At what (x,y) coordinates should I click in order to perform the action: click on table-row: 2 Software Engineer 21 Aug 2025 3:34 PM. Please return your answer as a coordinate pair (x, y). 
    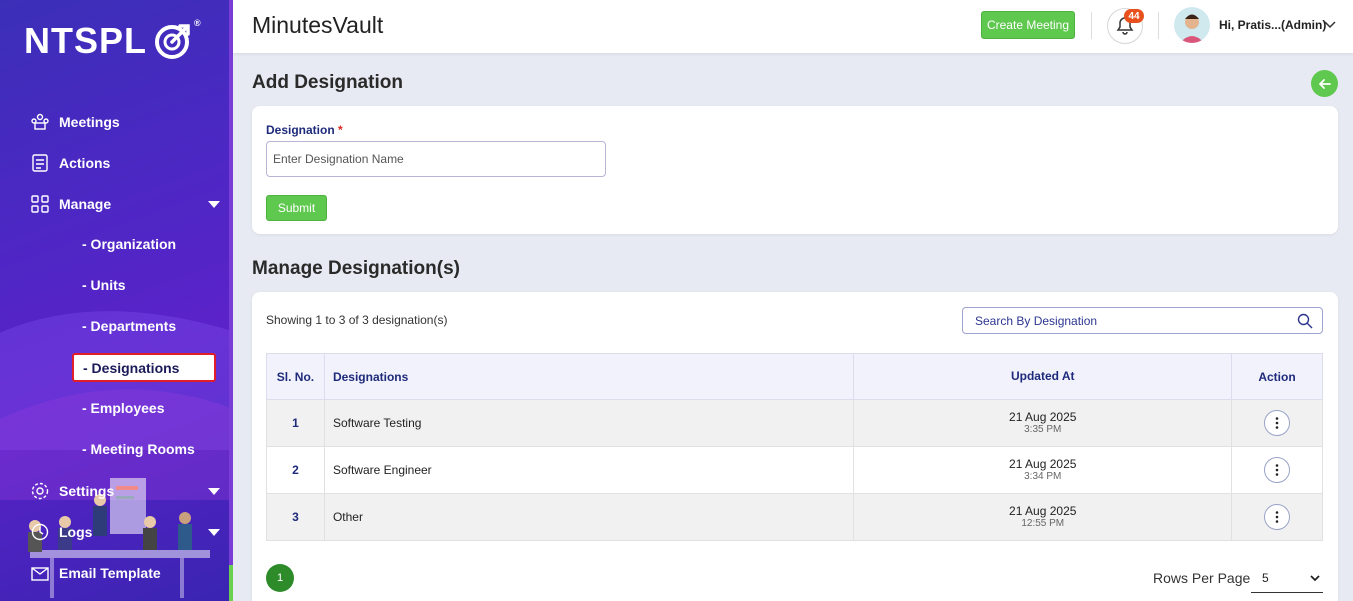
    Looking at the image, I should click on (794, 470).